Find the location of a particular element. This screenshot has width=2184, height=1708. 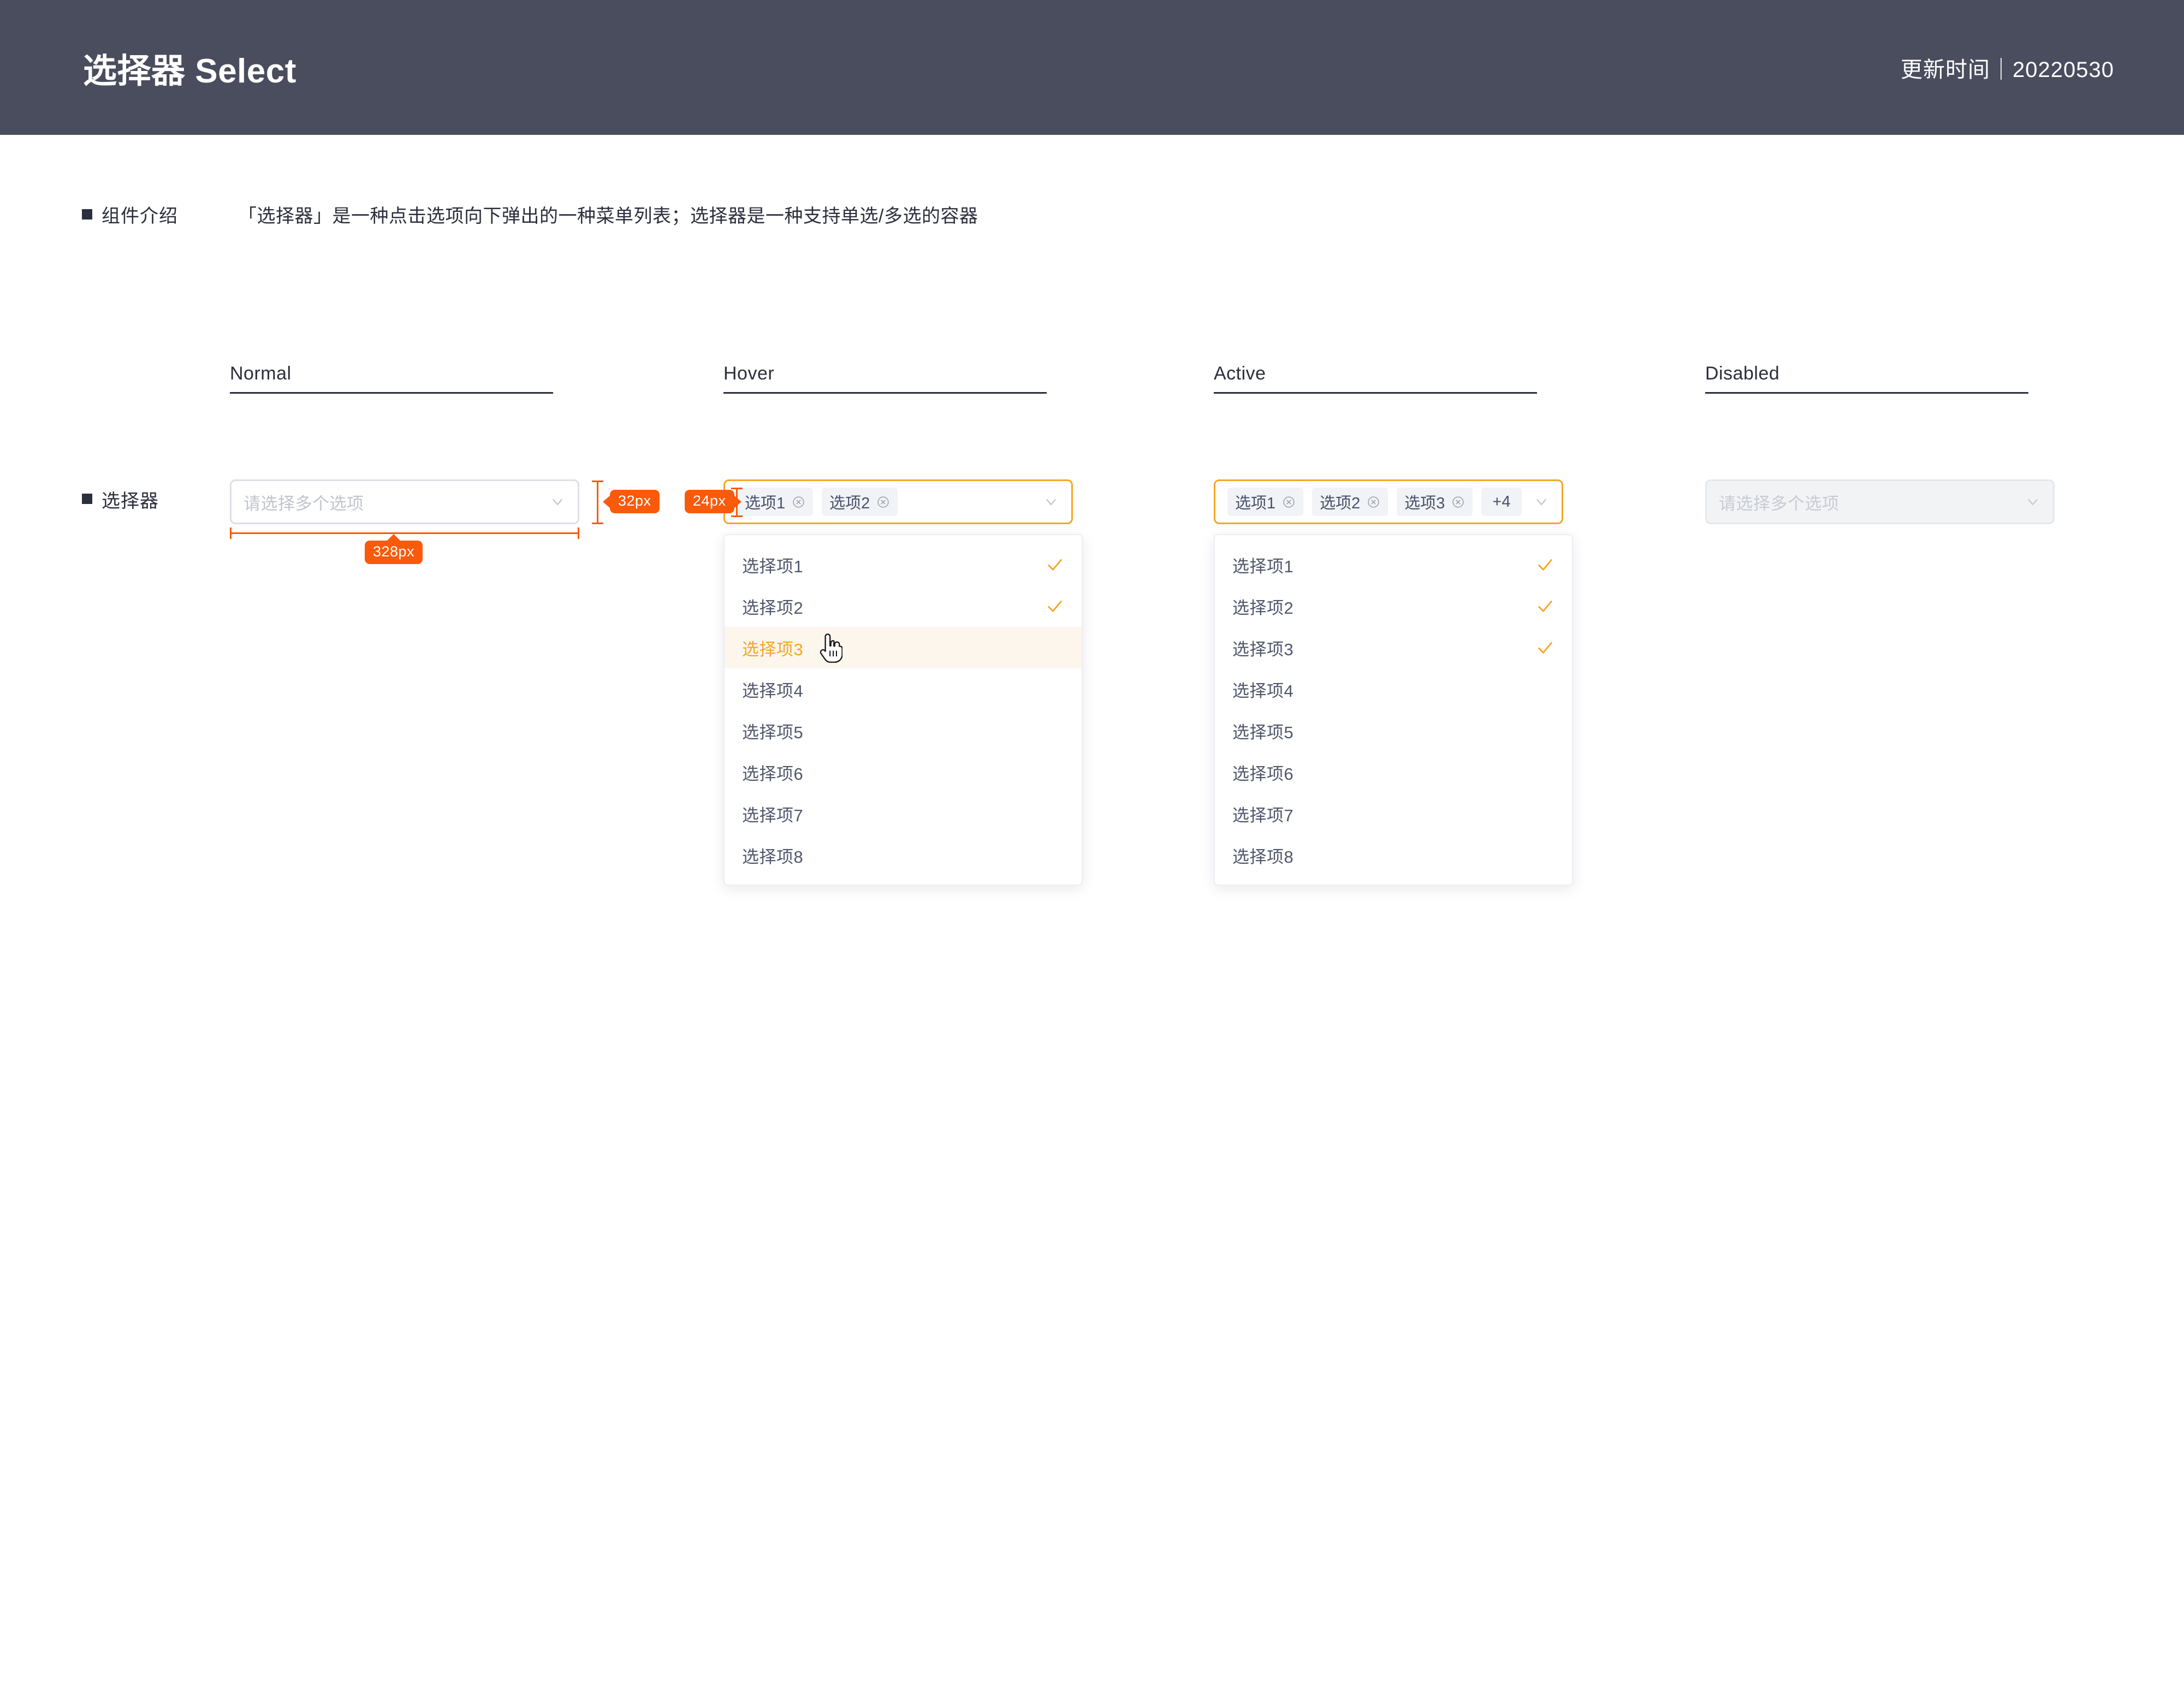

select-hover-wrapper: 选项1 选项2 is located at coordinates (898, 501).